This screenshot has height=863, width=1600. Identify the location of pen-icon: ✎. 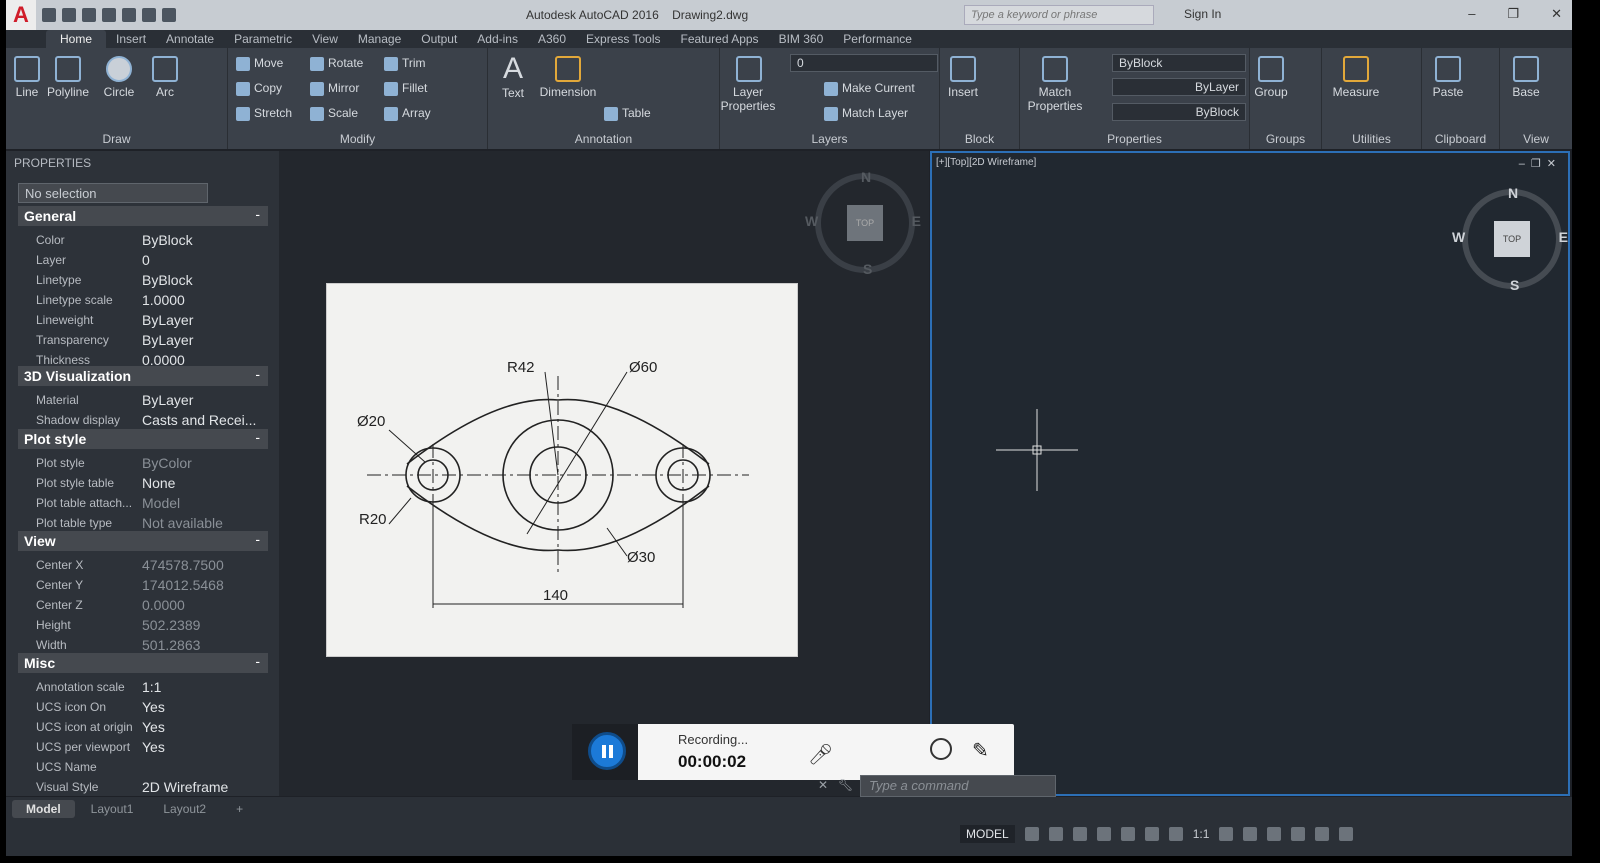
(980, 750).